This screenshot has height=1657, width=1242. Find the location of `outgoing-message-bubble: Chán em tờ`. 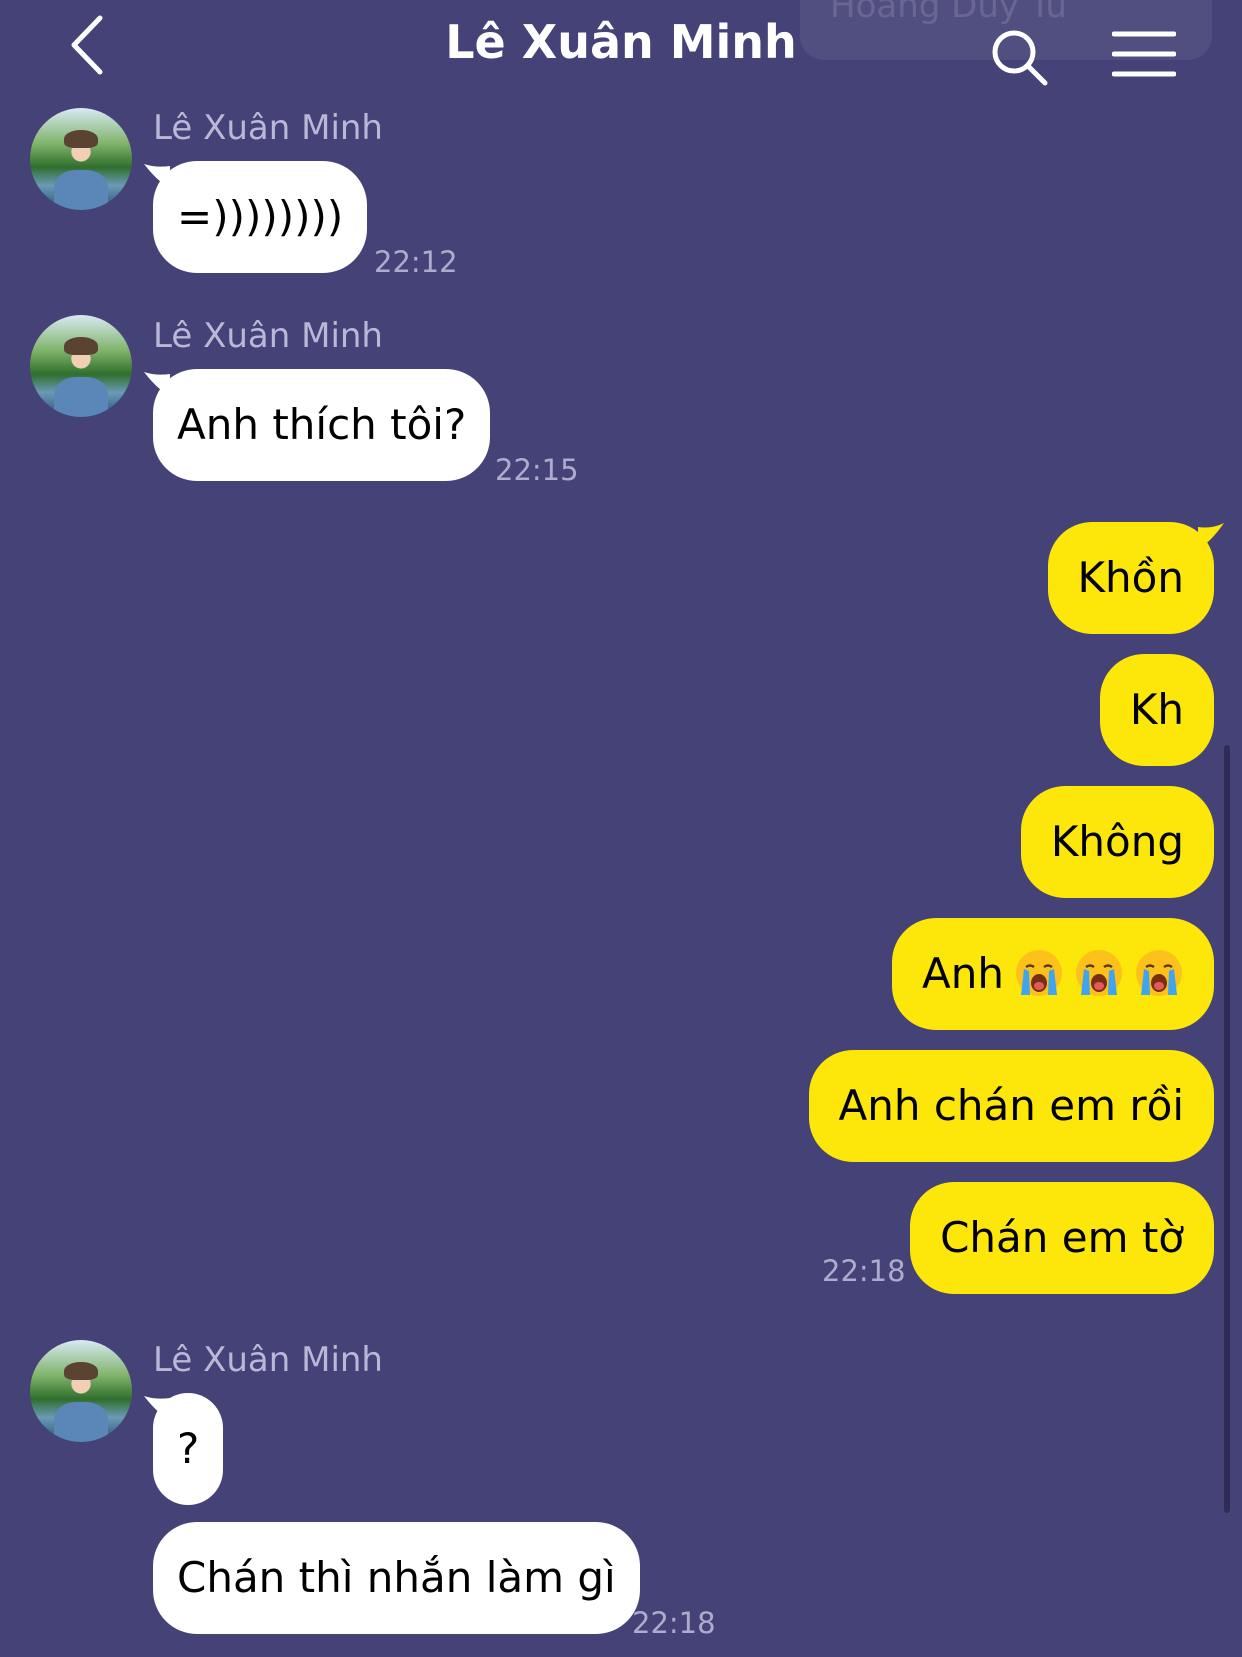

outgoing-message-bubble: Chán em tờ is located at coordinates (1062, 1238).